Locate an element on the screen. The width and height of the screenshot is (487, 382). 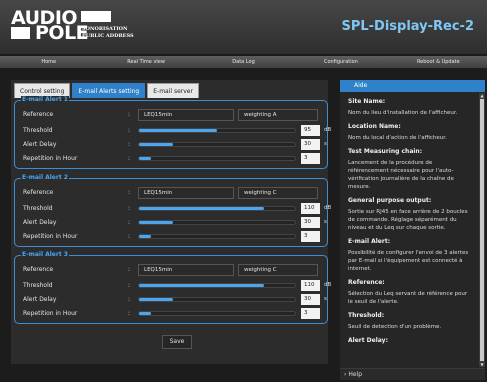
aide-scrollbar: ▲ ▼ is located at coordinates (482, 230).